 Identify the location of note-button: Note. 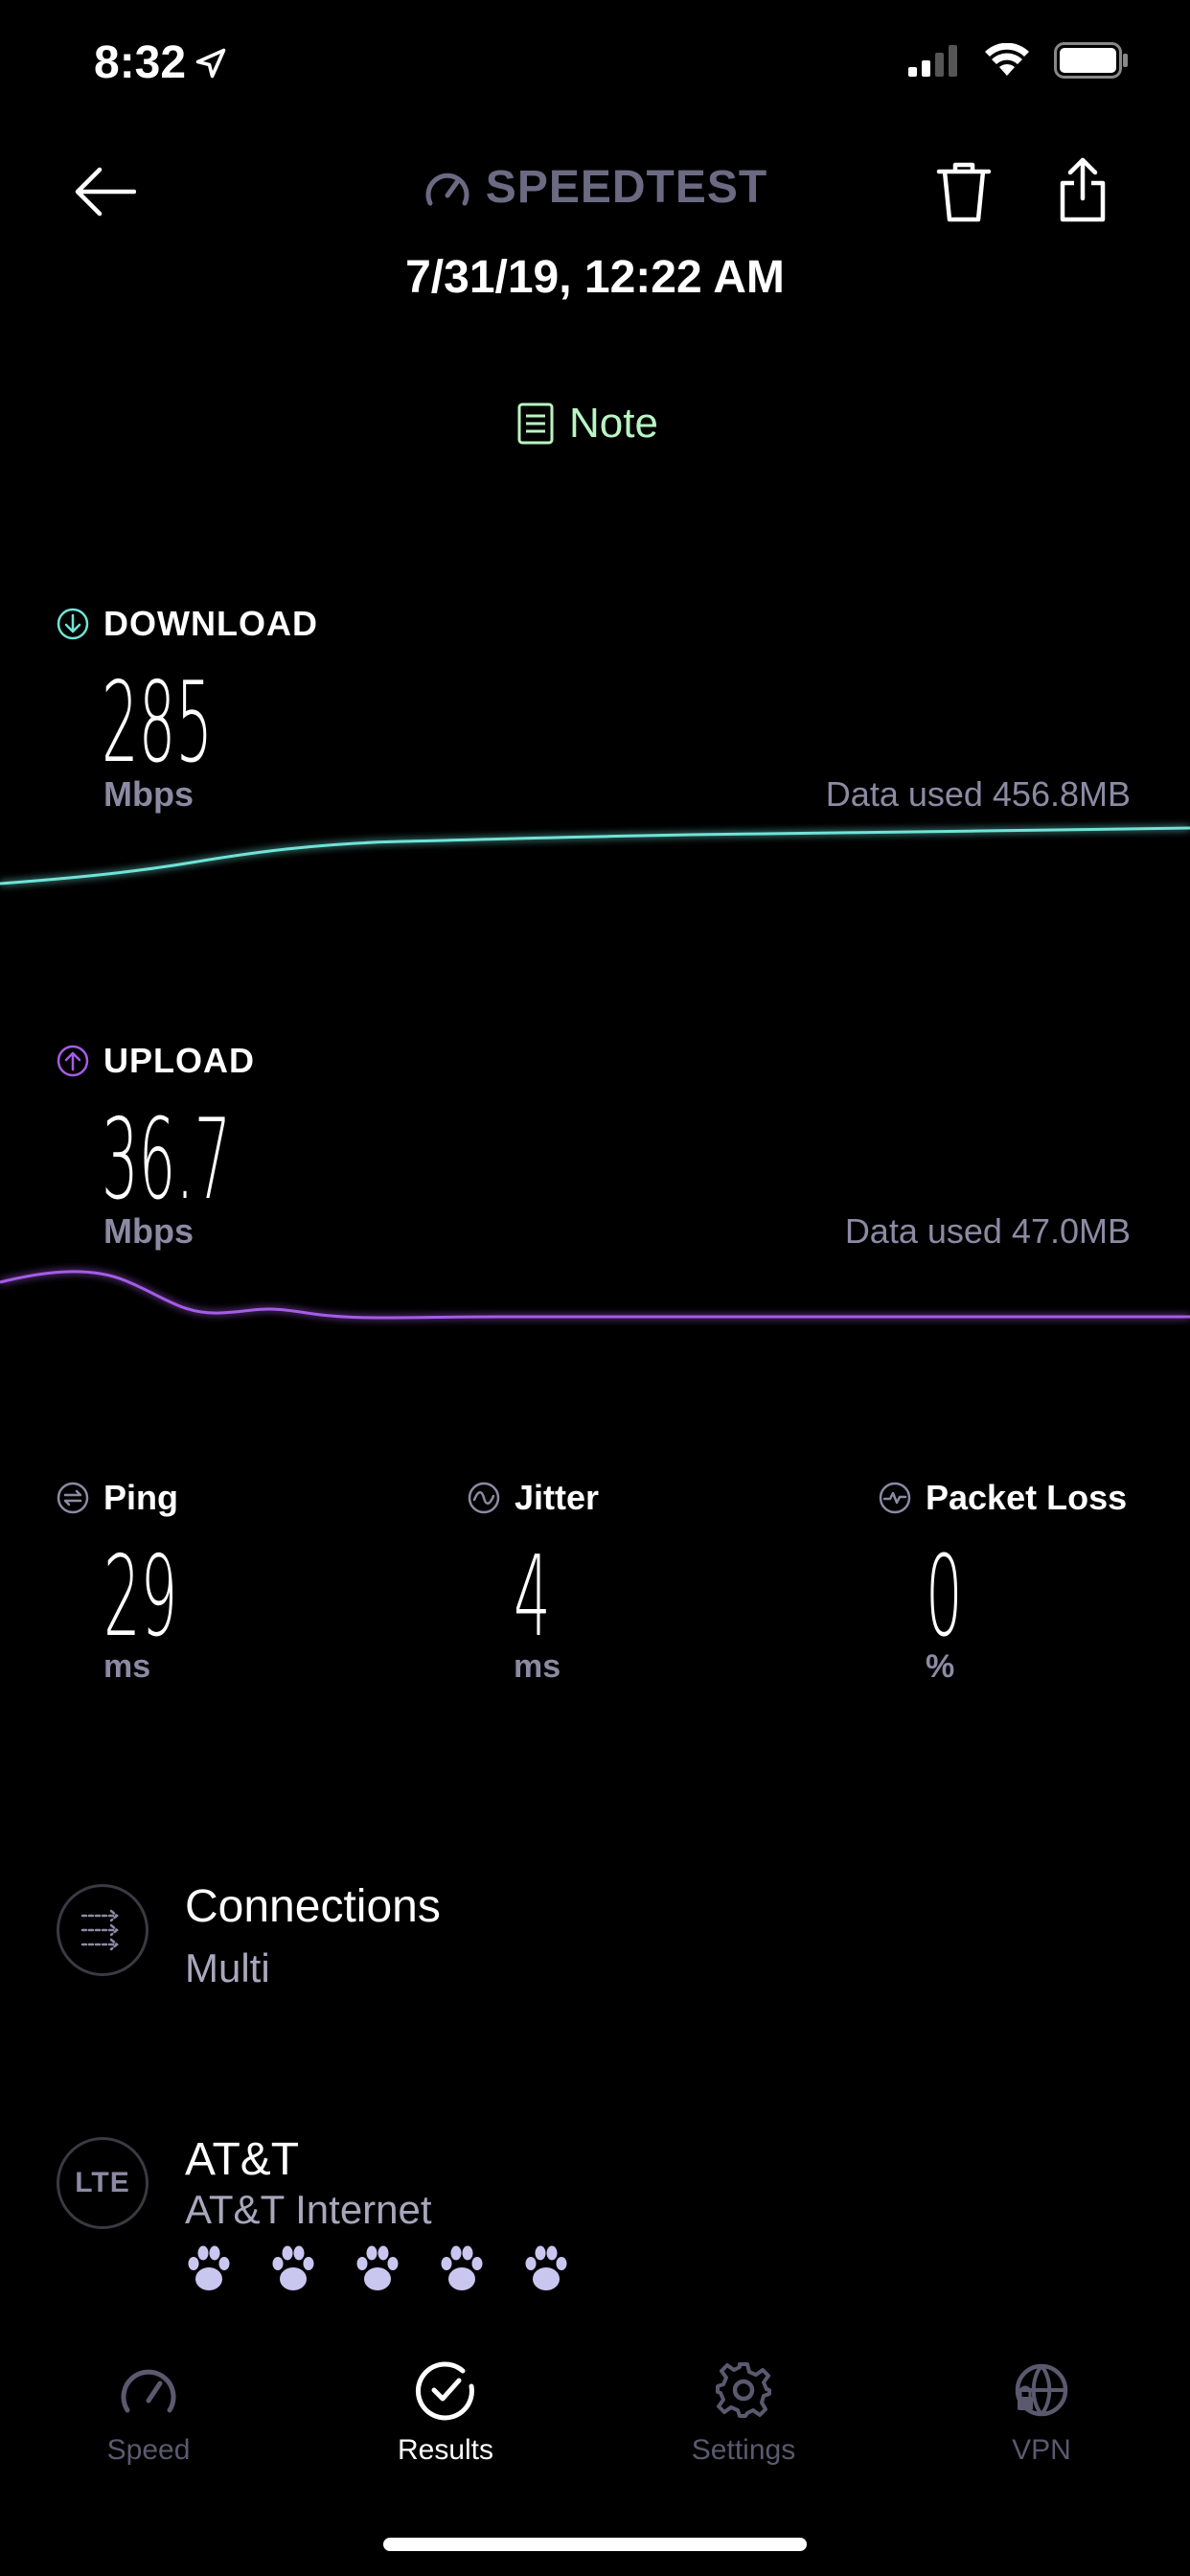
(588, 423).